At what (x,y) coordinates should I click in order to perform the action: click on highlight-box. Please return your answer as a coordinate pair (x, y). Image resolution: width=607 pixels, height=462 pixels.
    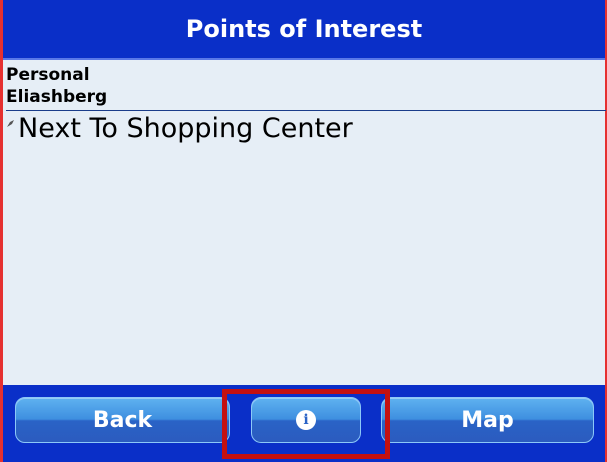
    Looking at the image, I should click on (306, 424).